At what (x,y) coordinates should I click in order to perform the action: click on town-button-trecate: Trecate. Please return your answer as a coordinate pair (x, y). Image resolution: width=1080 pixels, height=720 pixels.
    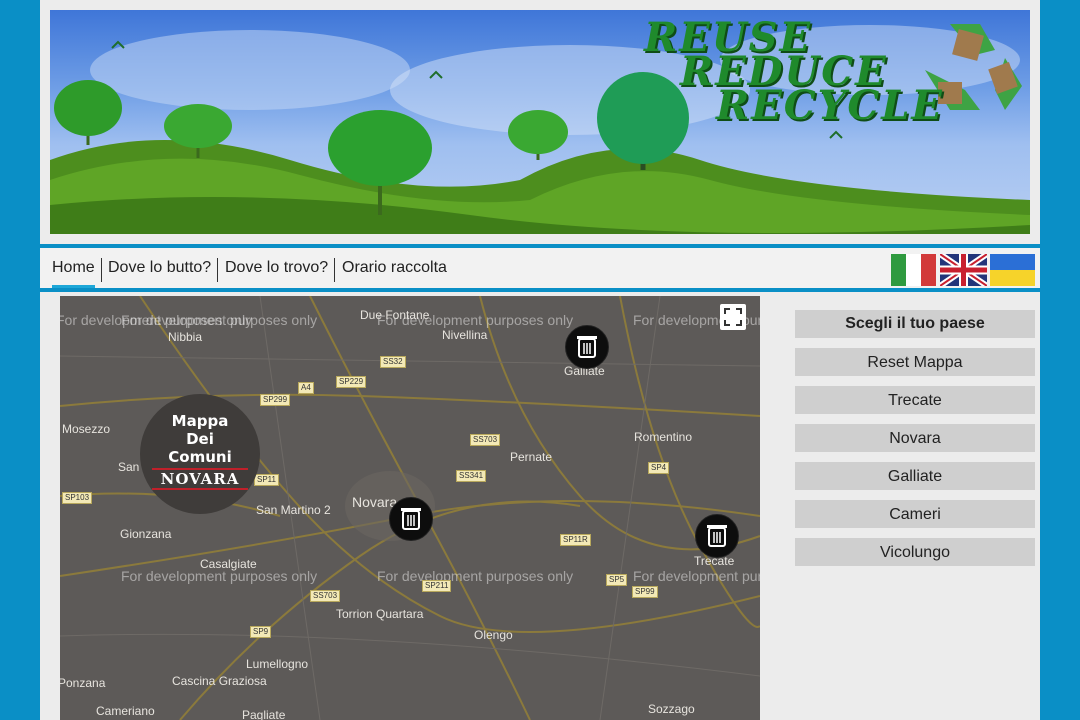
    Looking at the image, I should click on (915, 400).